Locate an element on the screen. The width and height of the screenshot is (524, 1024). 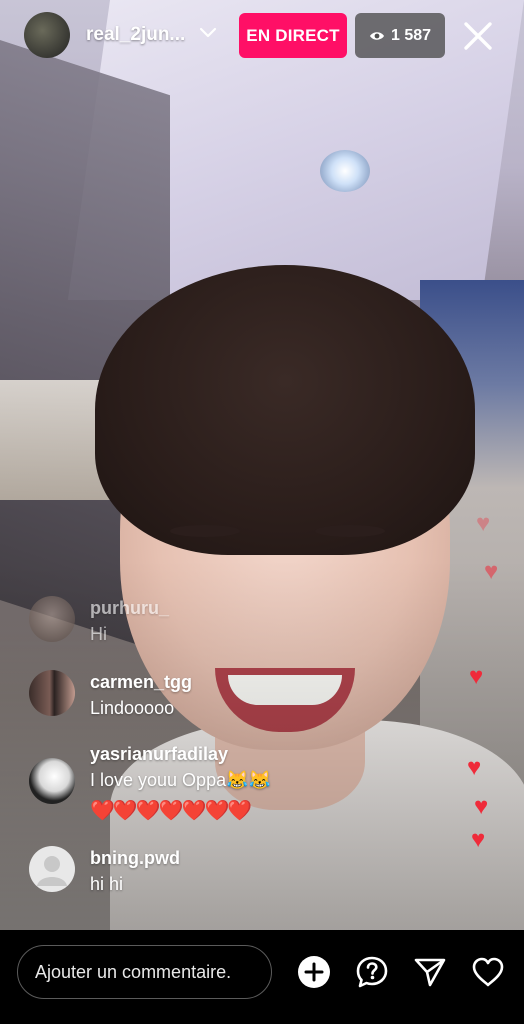
comment-text: Hi is located at coordinates (98, 634).